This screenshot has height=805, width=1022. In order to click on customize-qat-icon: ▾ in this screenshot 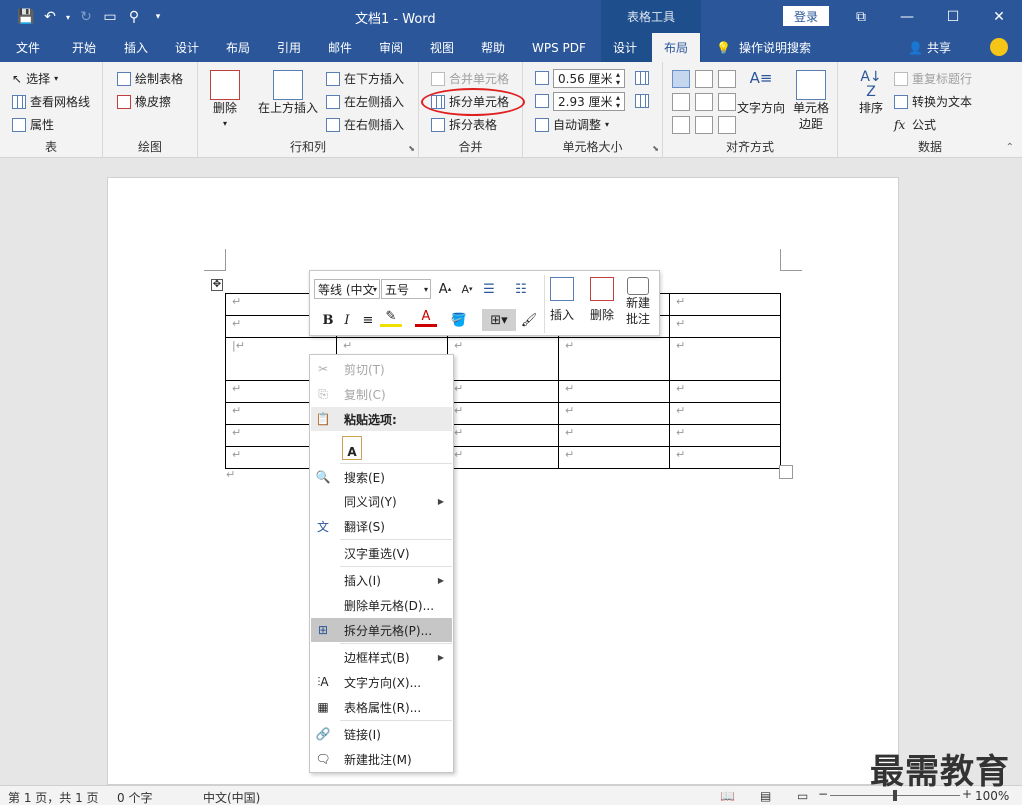, I will do `click(158, 17)`.